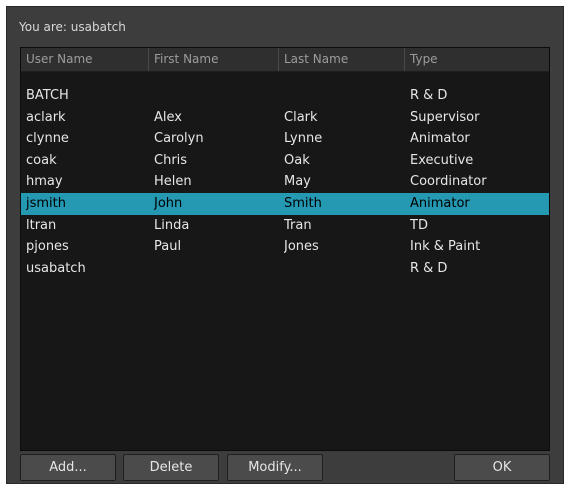 This screenshot has height=491, width=572. What do you see at coordinates (448, 182) in the screenshot?
I see `cell-type: Coordinator` at bounding box center [448, 182].